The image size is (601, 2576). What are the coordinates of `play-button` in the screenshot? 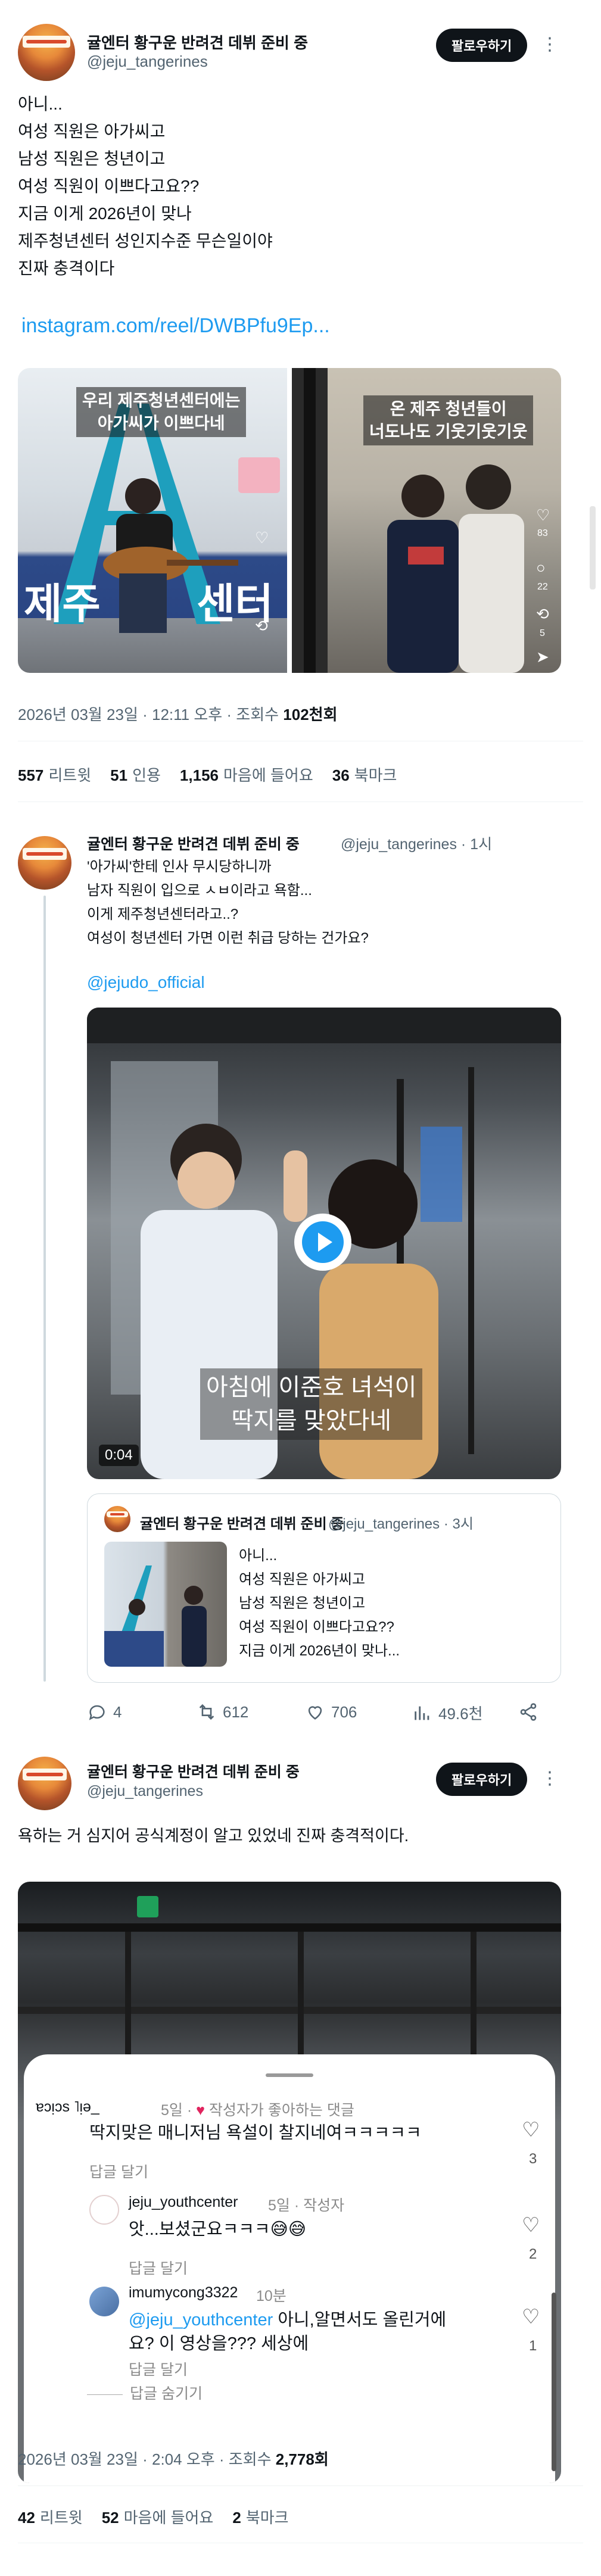 It's located at (322, 1242).